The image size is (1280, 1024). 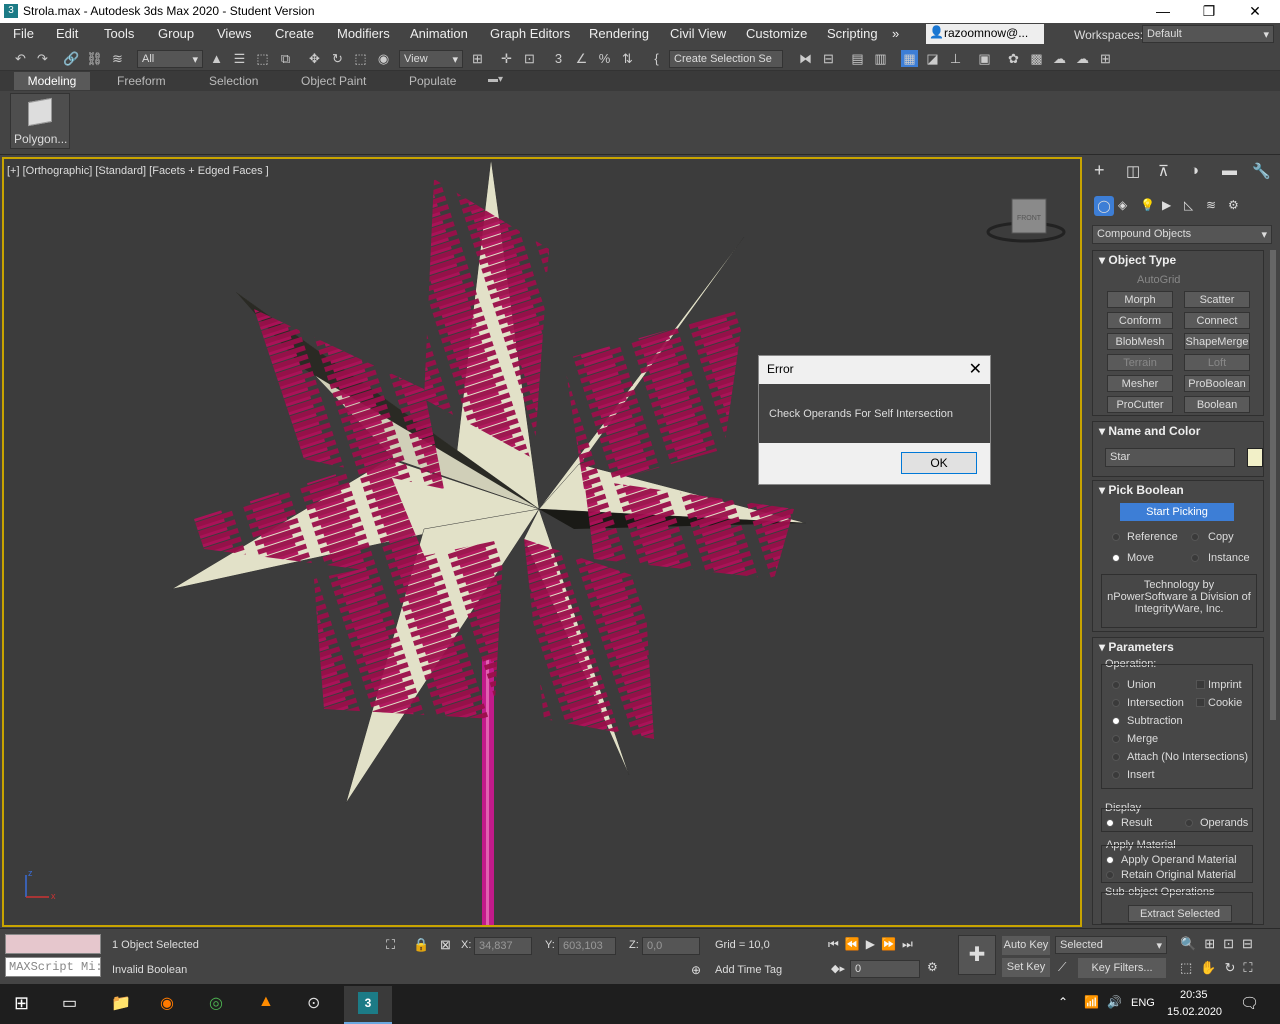 What do you see at coordinates (506, 58) in the screenshot?
I see `select-manipulate-icon: ✛` at bounding box center [506, 58].